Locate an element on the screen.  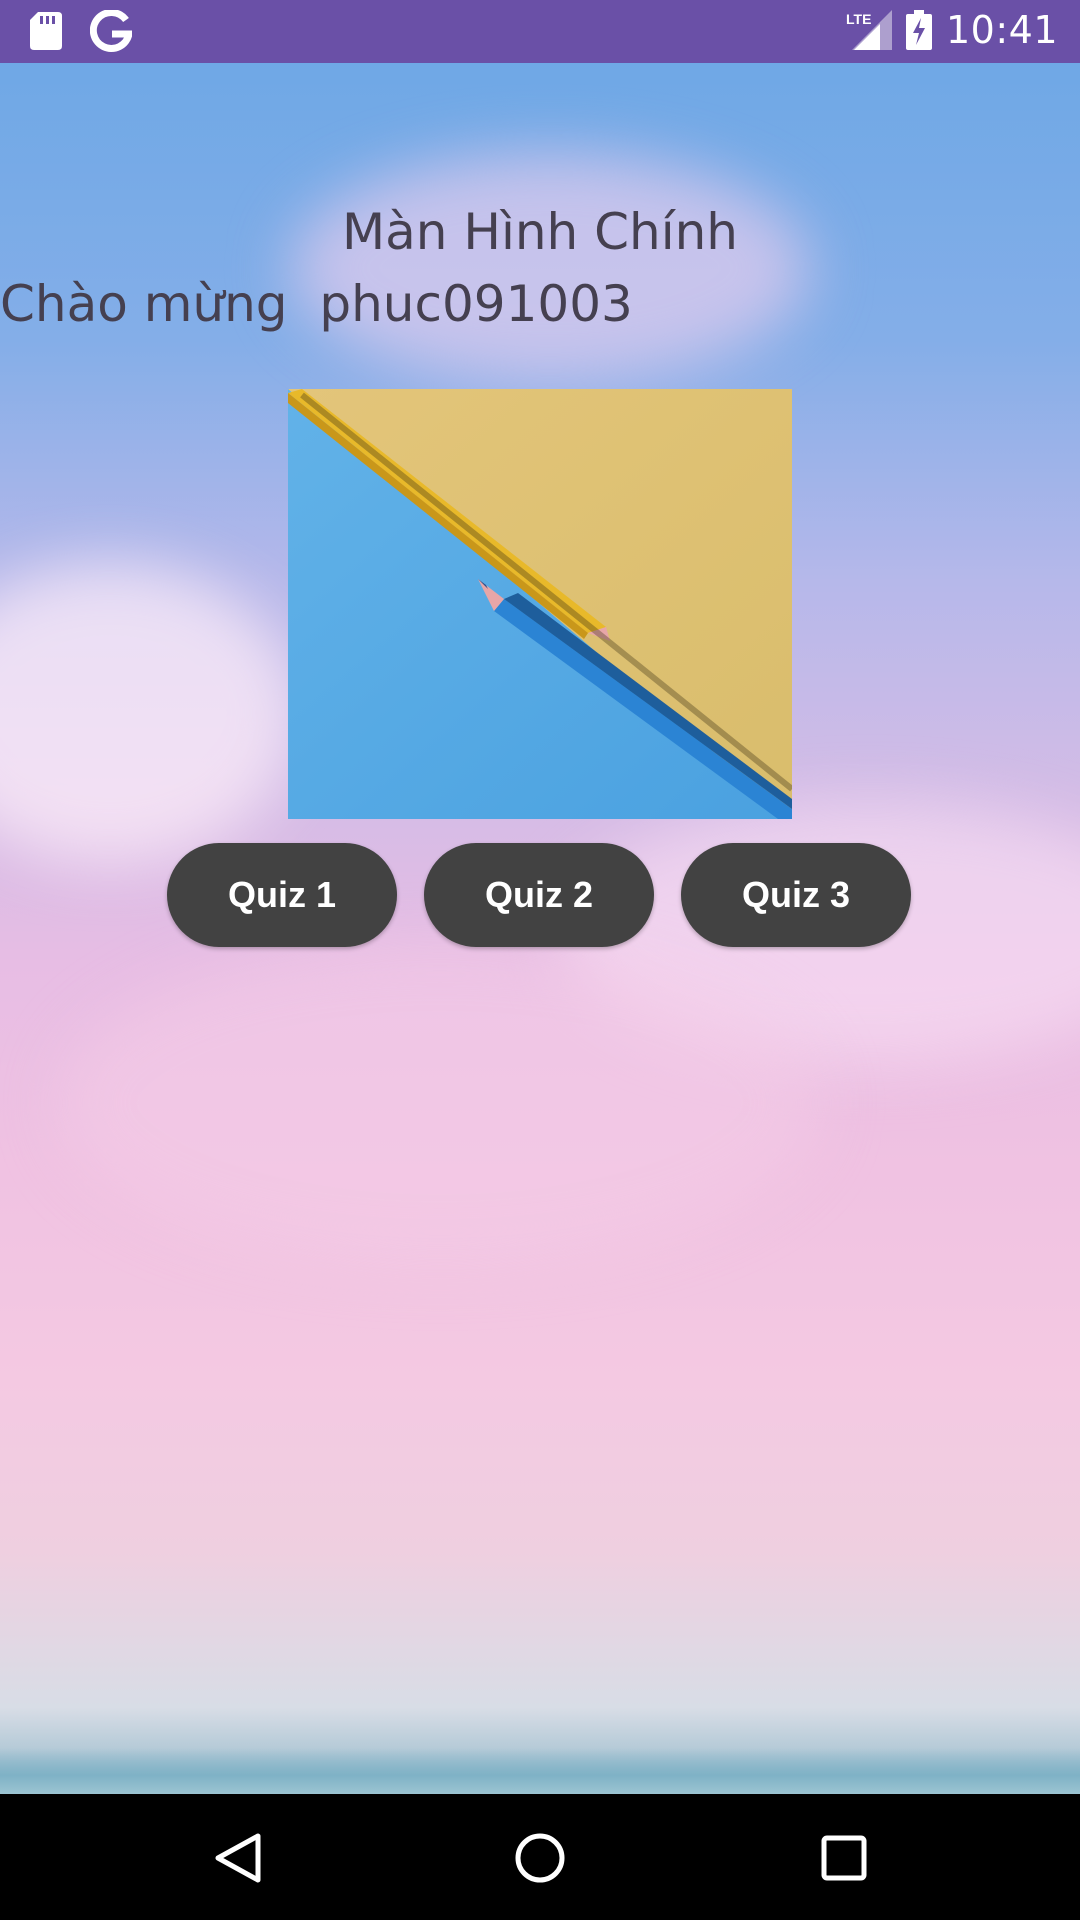
pencils-image is located at coordinates (540, 604).